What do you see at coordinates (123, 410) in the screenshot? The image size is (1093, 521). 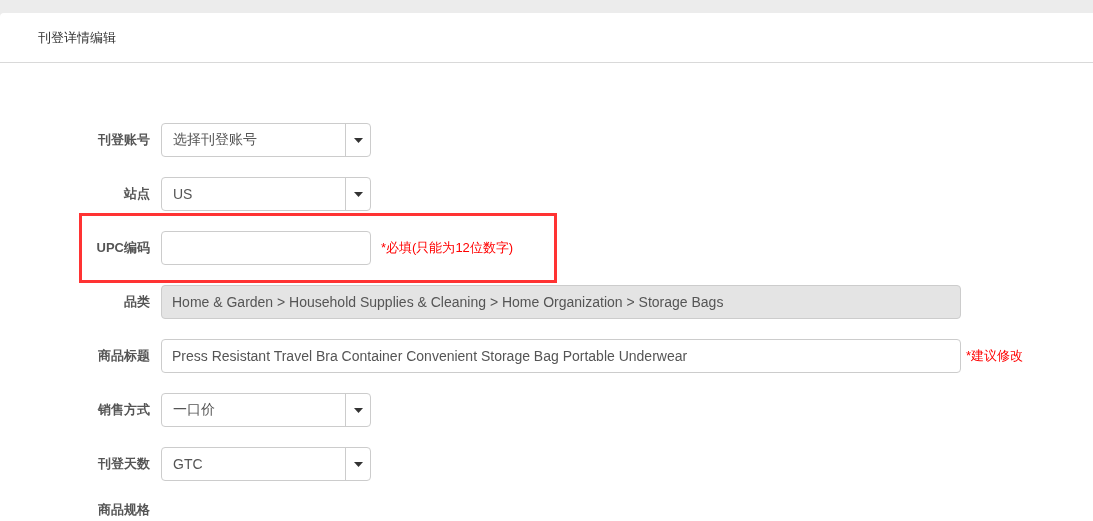 I see `field-label: 销售方式` at bounding box center [123, 410].